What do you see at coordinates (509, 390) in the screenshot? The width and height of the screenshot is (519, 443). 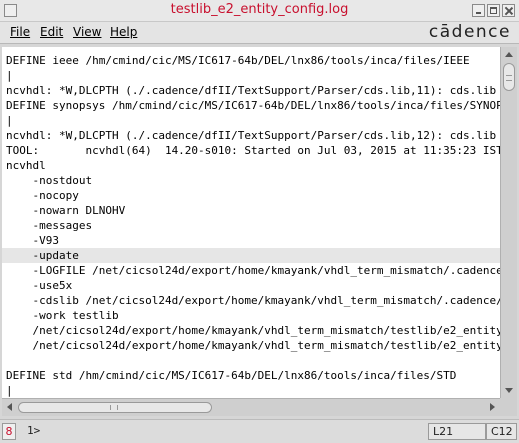 I see `scroll-down-icon` at bounding box center [509, 390].